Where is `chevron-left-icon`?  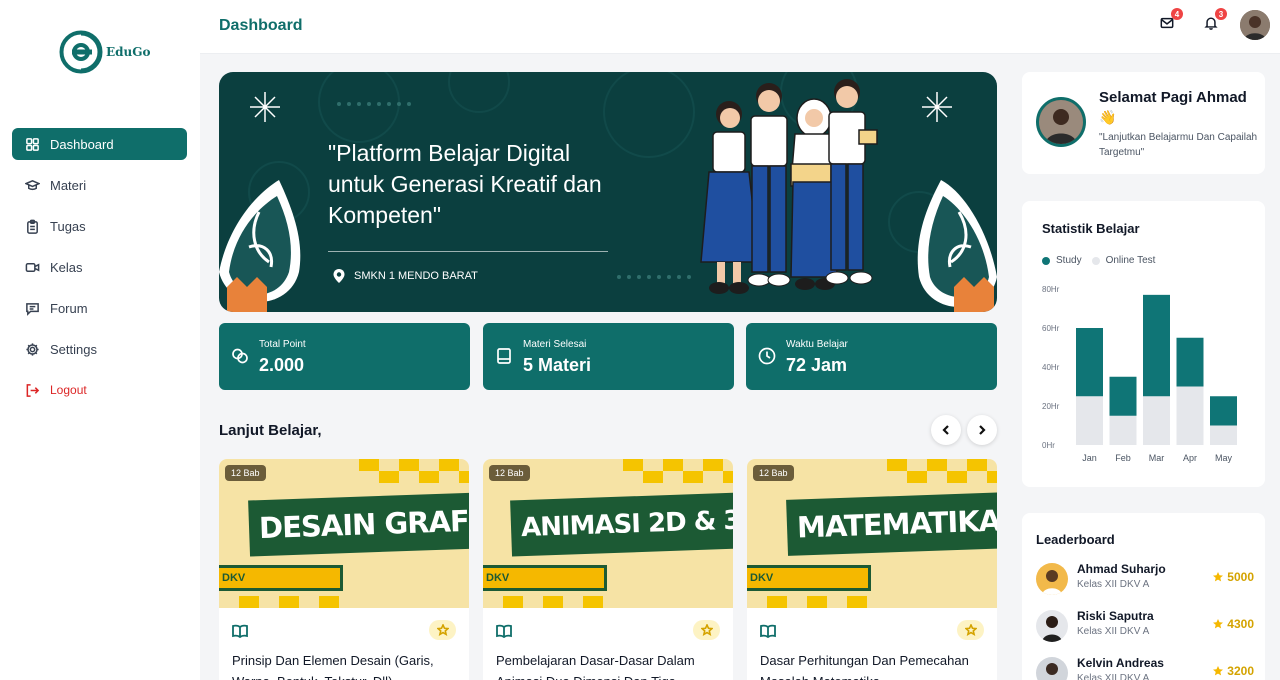
chevron-left-icon is located at coordinates (945, 430).